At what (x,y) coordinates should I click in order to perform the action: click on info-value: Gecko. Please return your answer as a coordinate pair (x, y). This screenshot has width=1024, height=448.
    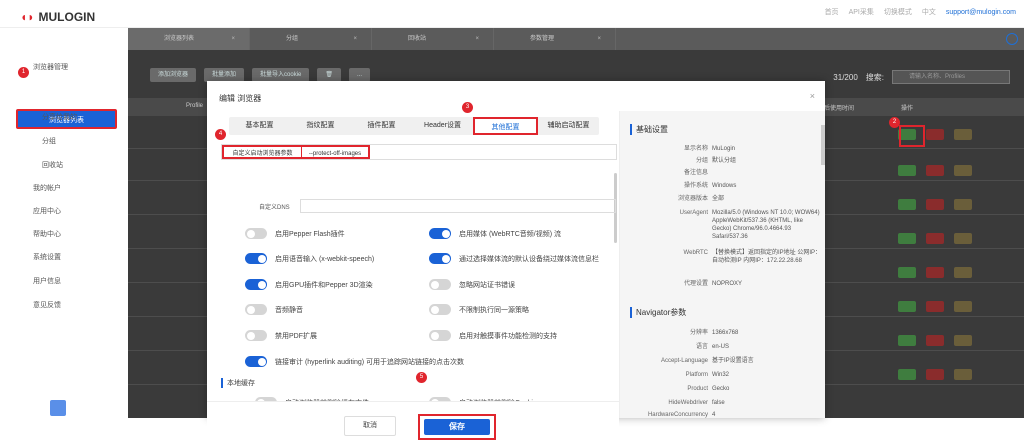
    Looking at the image, I should click on (721, 389).